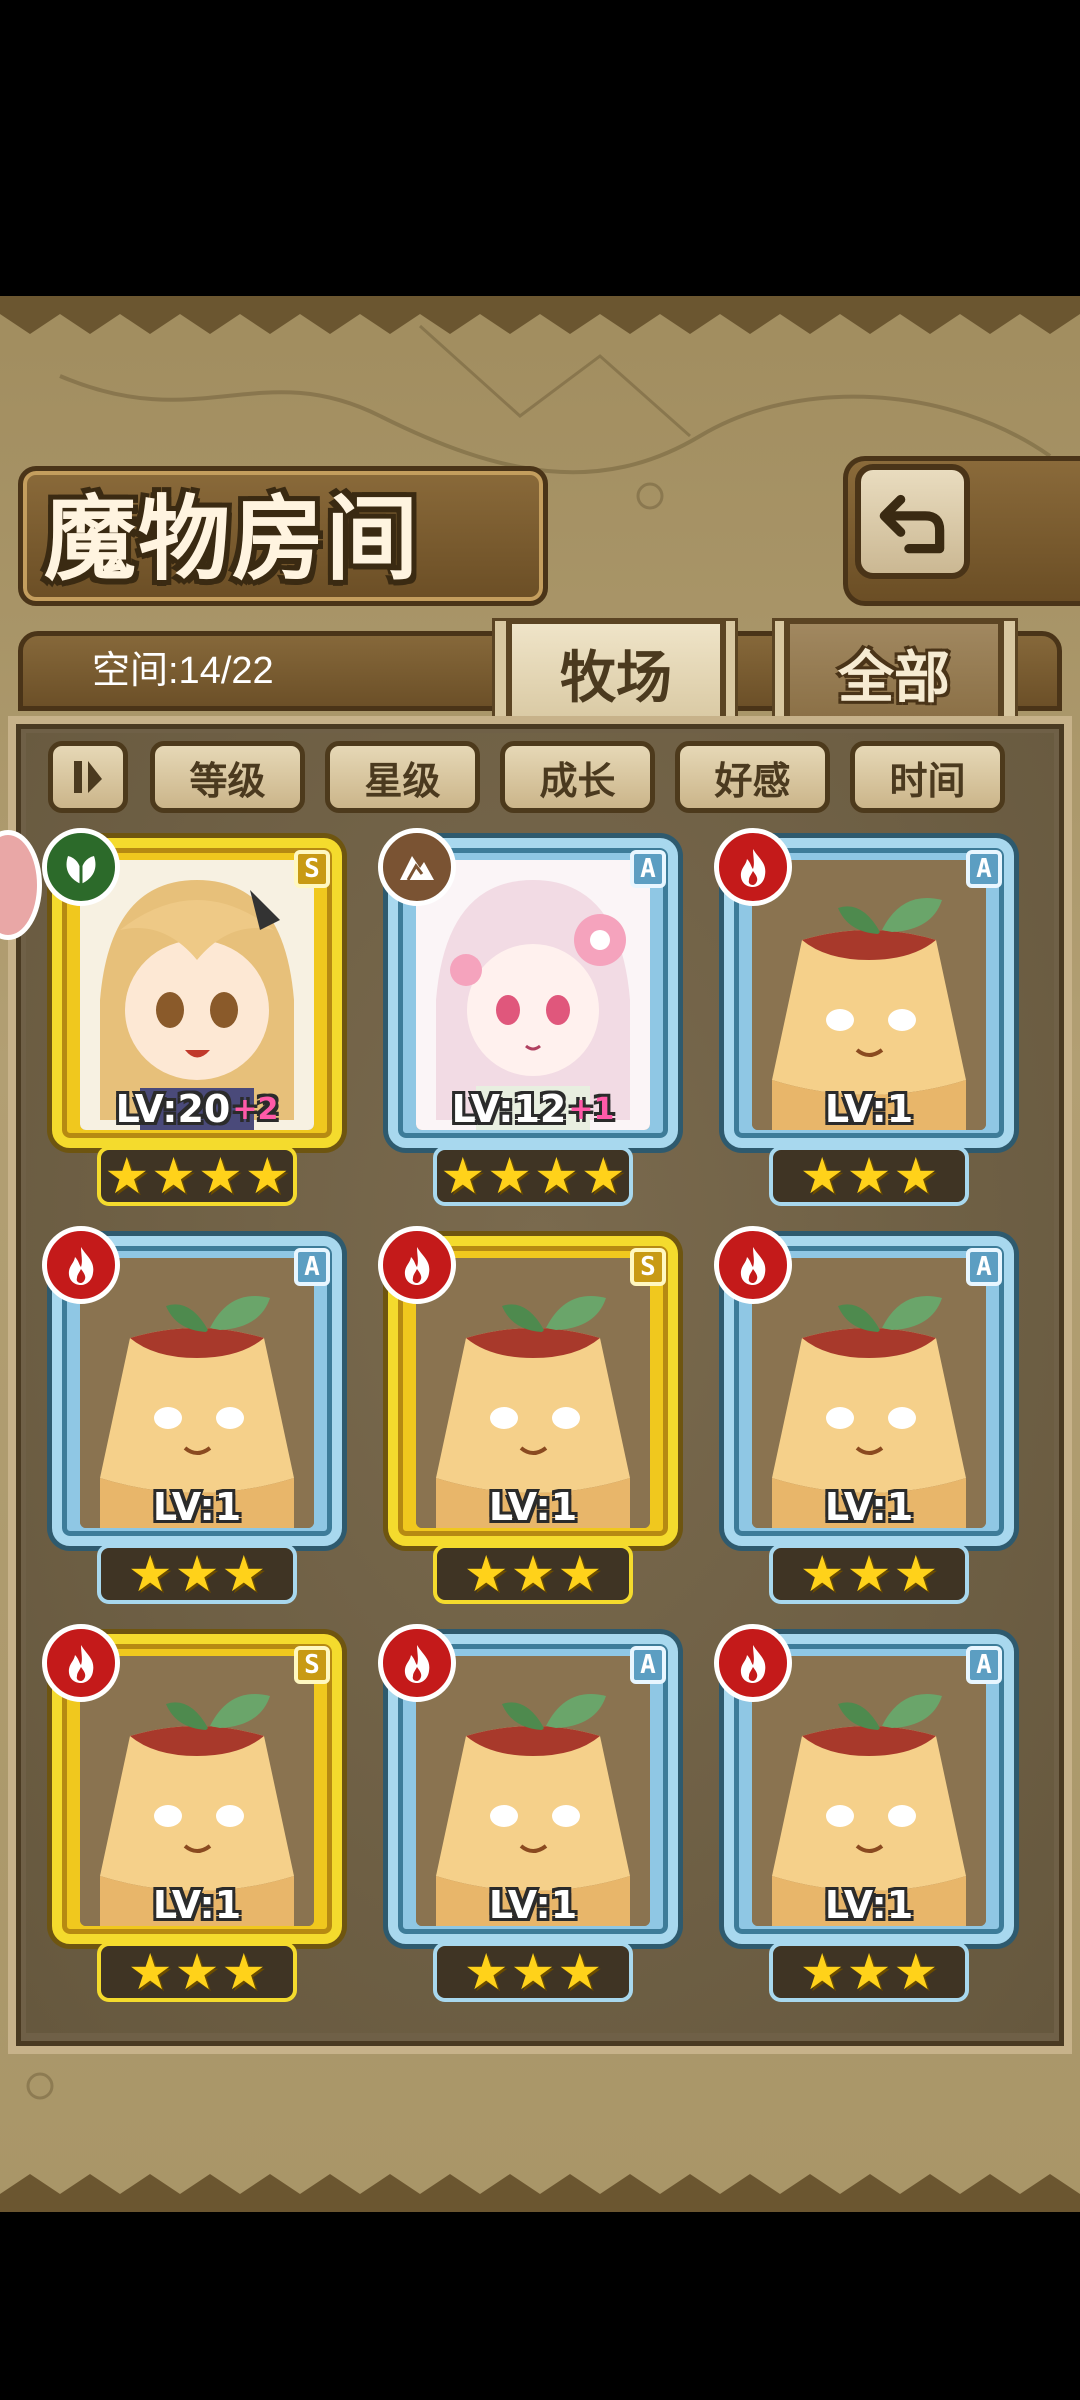  I want to click on tab-all: 全部, so click(894, 673).